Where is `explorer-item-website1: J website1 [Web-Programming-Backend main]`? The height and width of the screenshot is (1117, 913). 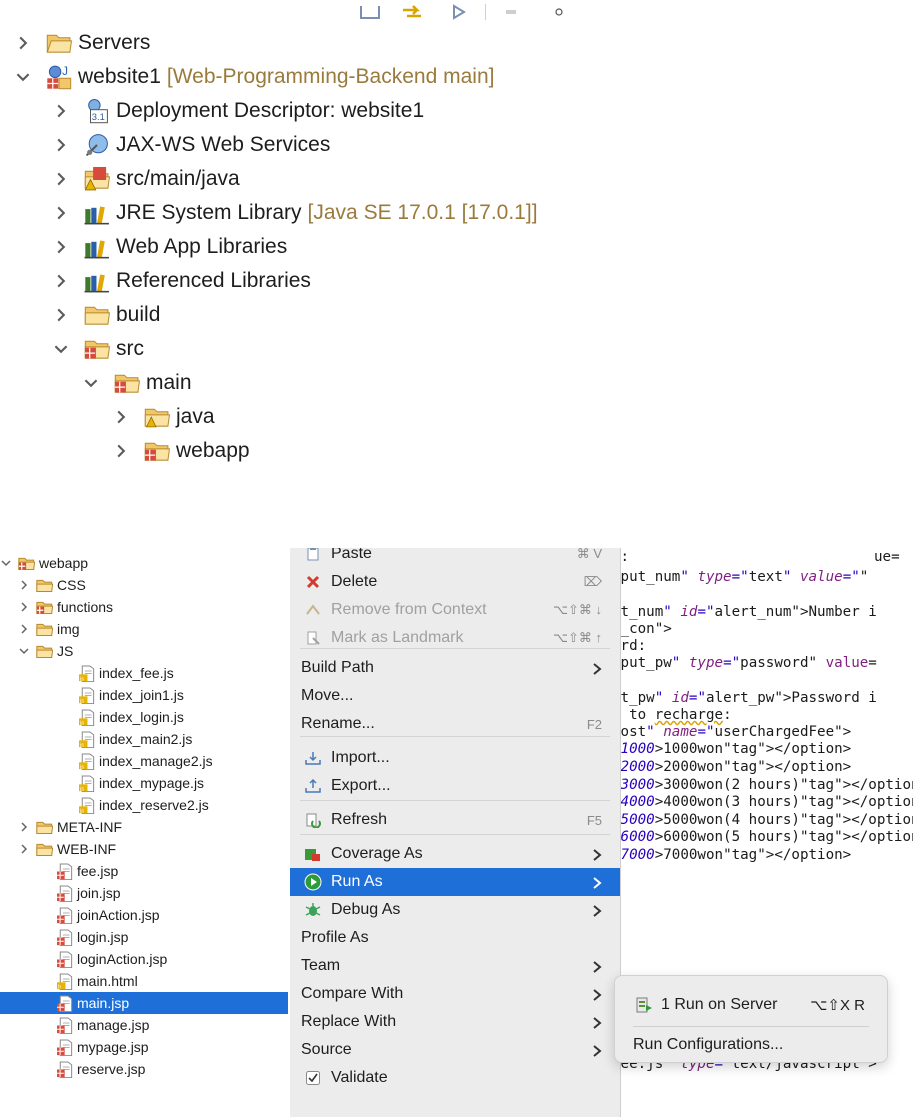
explorer-item-website1: J website1 [Web-Programming-Backend main] is located at coordinates (253, 77).